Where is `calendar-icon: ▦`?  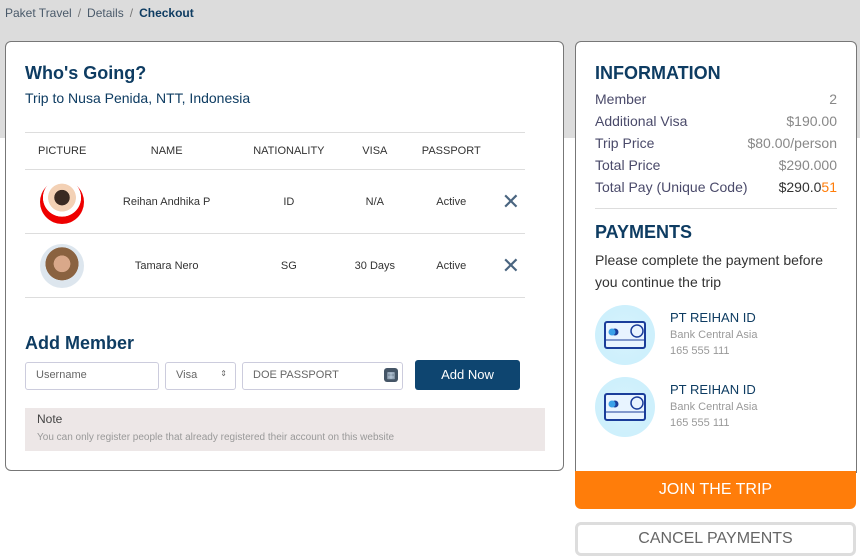 calendar-icon: ▦ is located at coordinates (391, 375).